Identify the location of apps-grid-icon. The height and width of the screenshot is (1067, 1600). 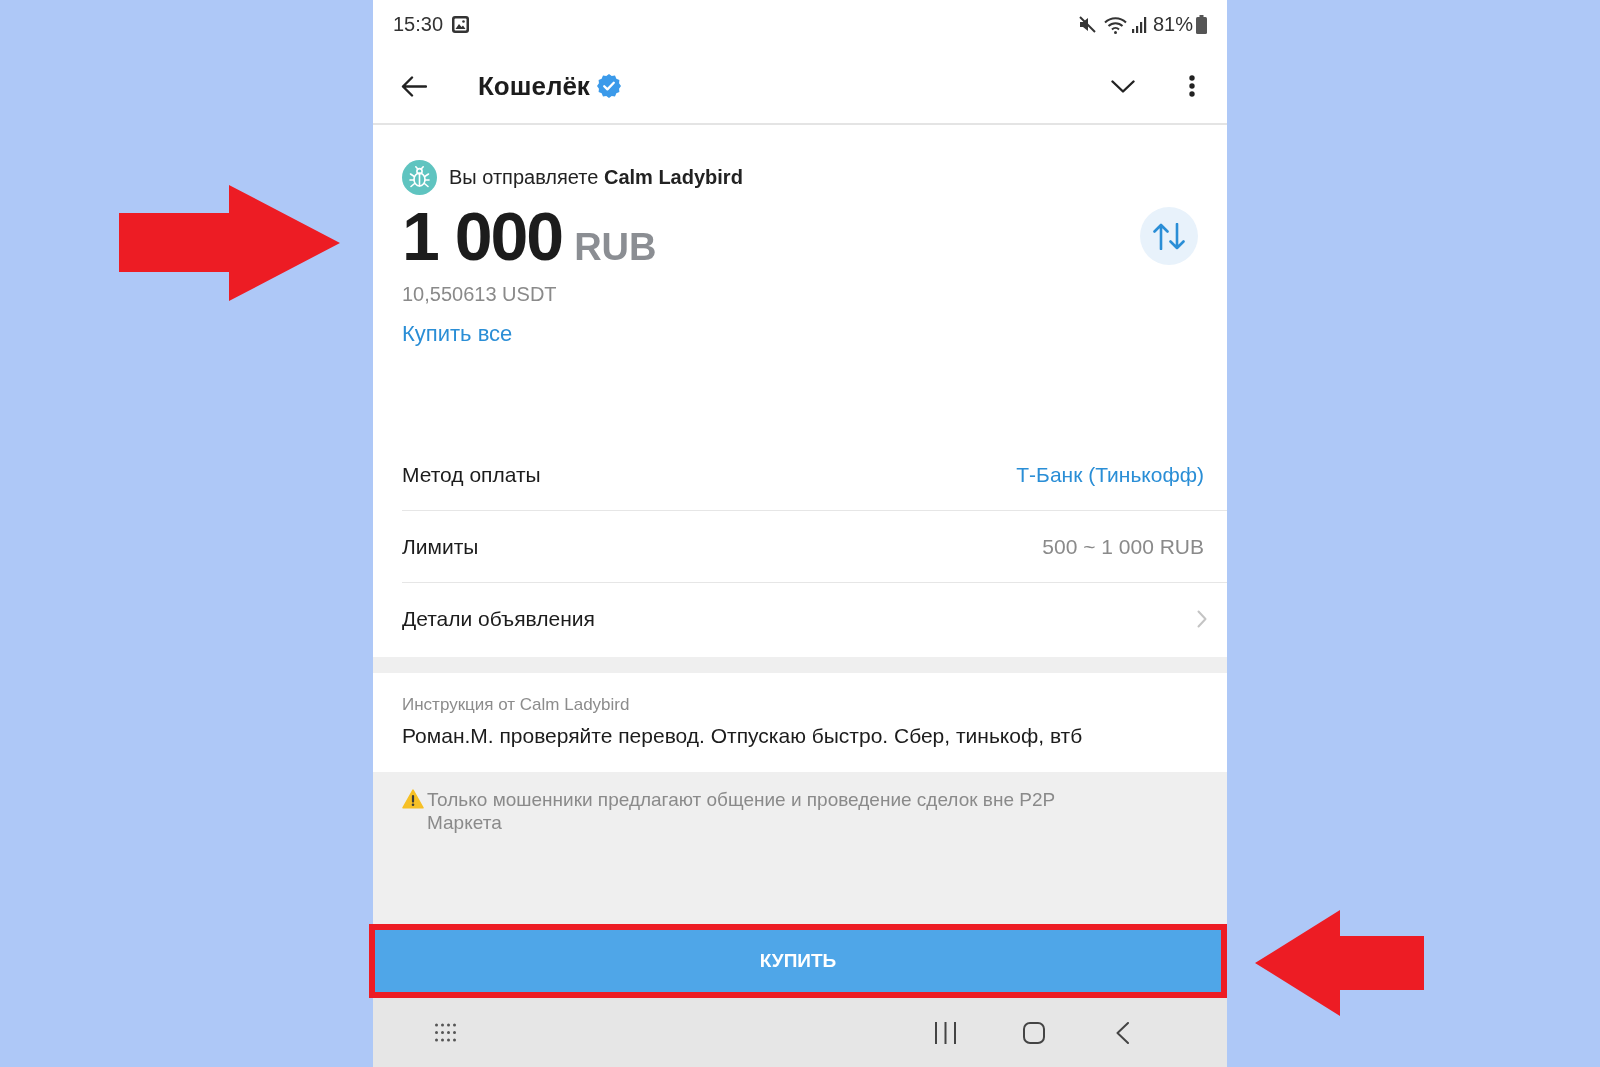
(445, 1032).